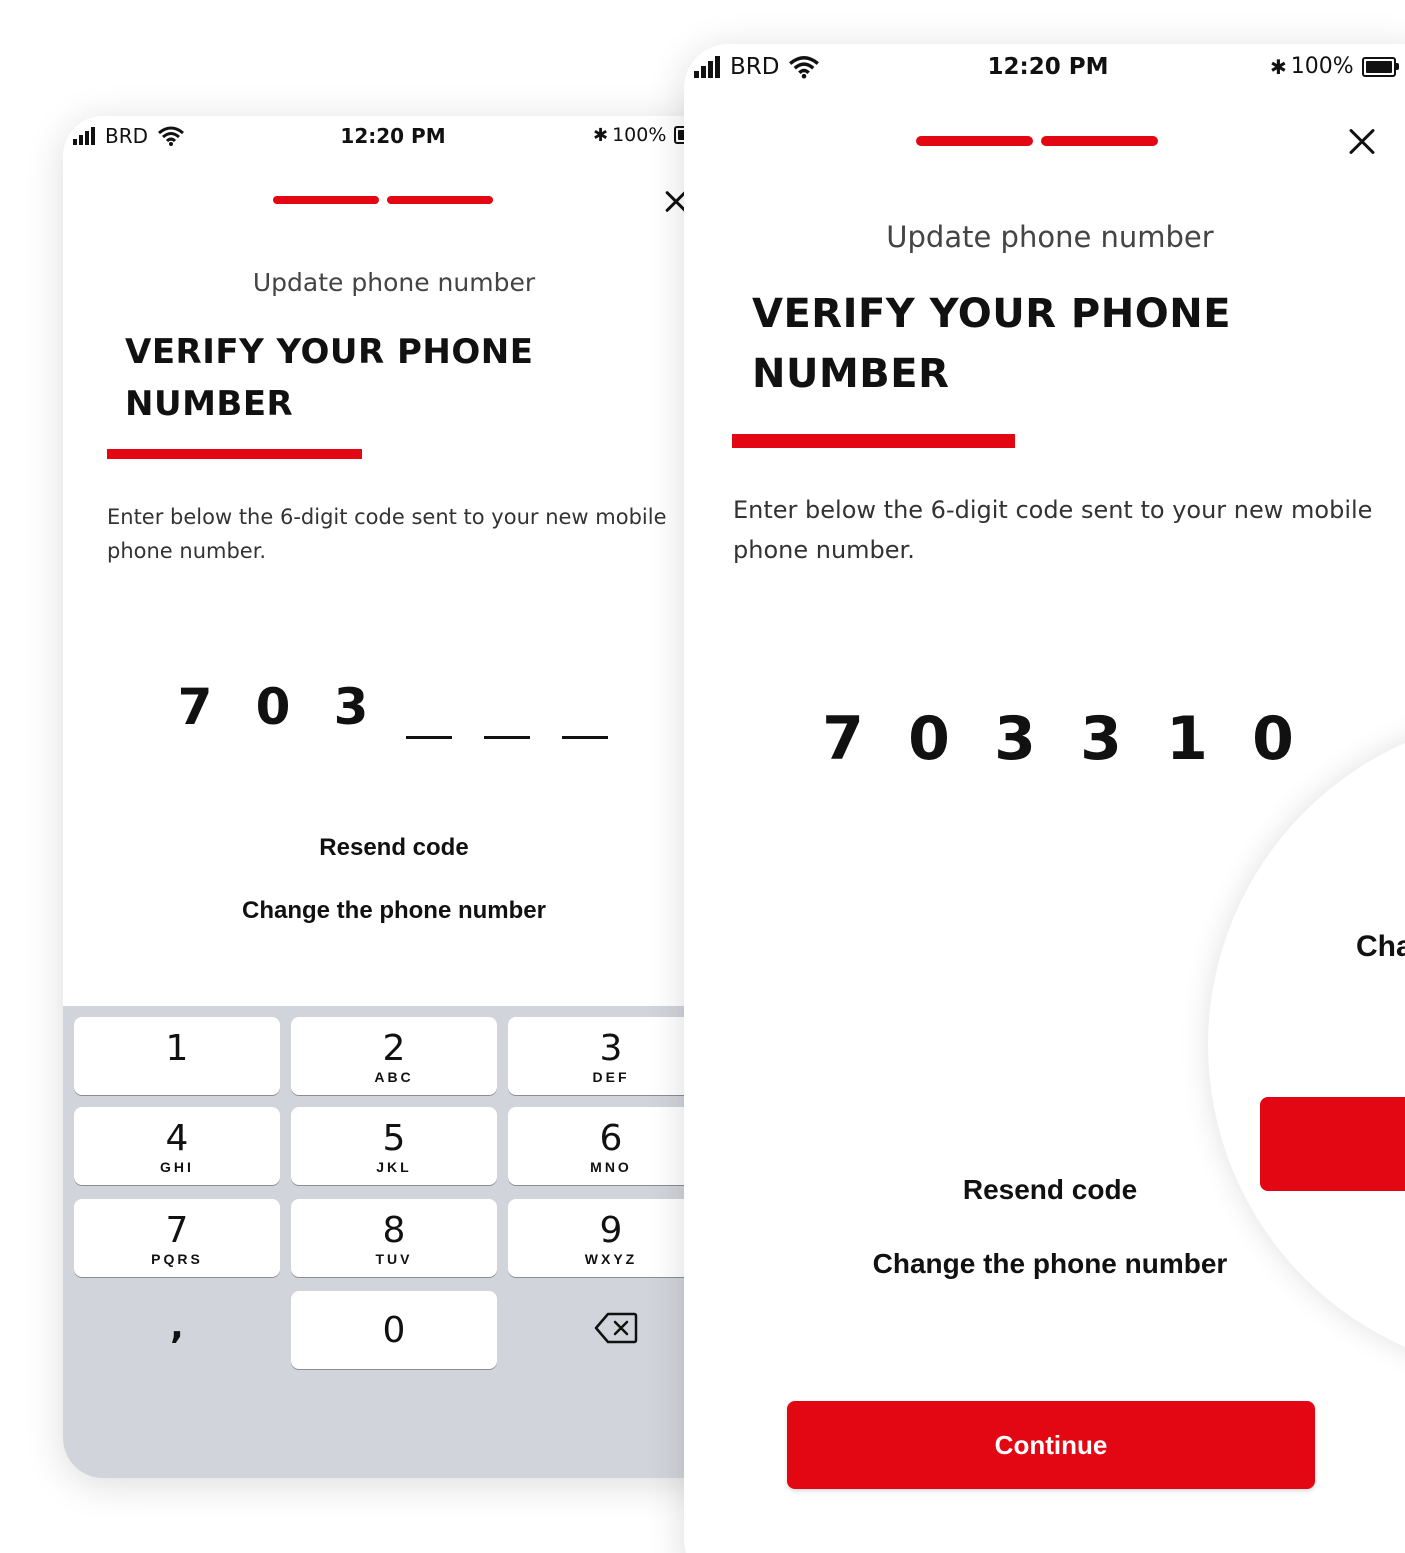 This screenshot has width=1405, height=1553. What do you see at coordinates (177, 1056) in the screenshot?
I see `key-1: 1` at bounding box center [177, 1056].